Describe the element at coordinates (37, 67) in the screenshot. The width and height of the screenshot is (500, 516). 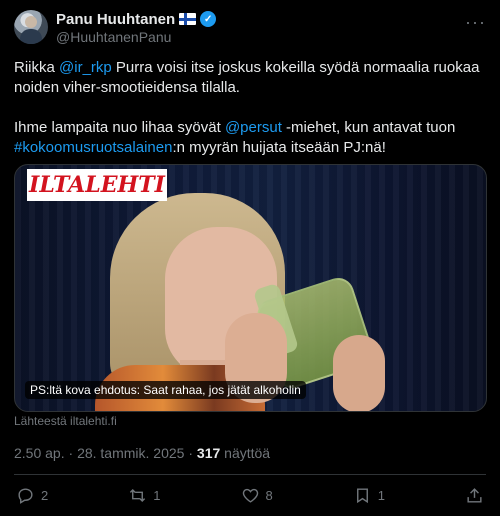
I see `text-segment: Riikka` at that location.